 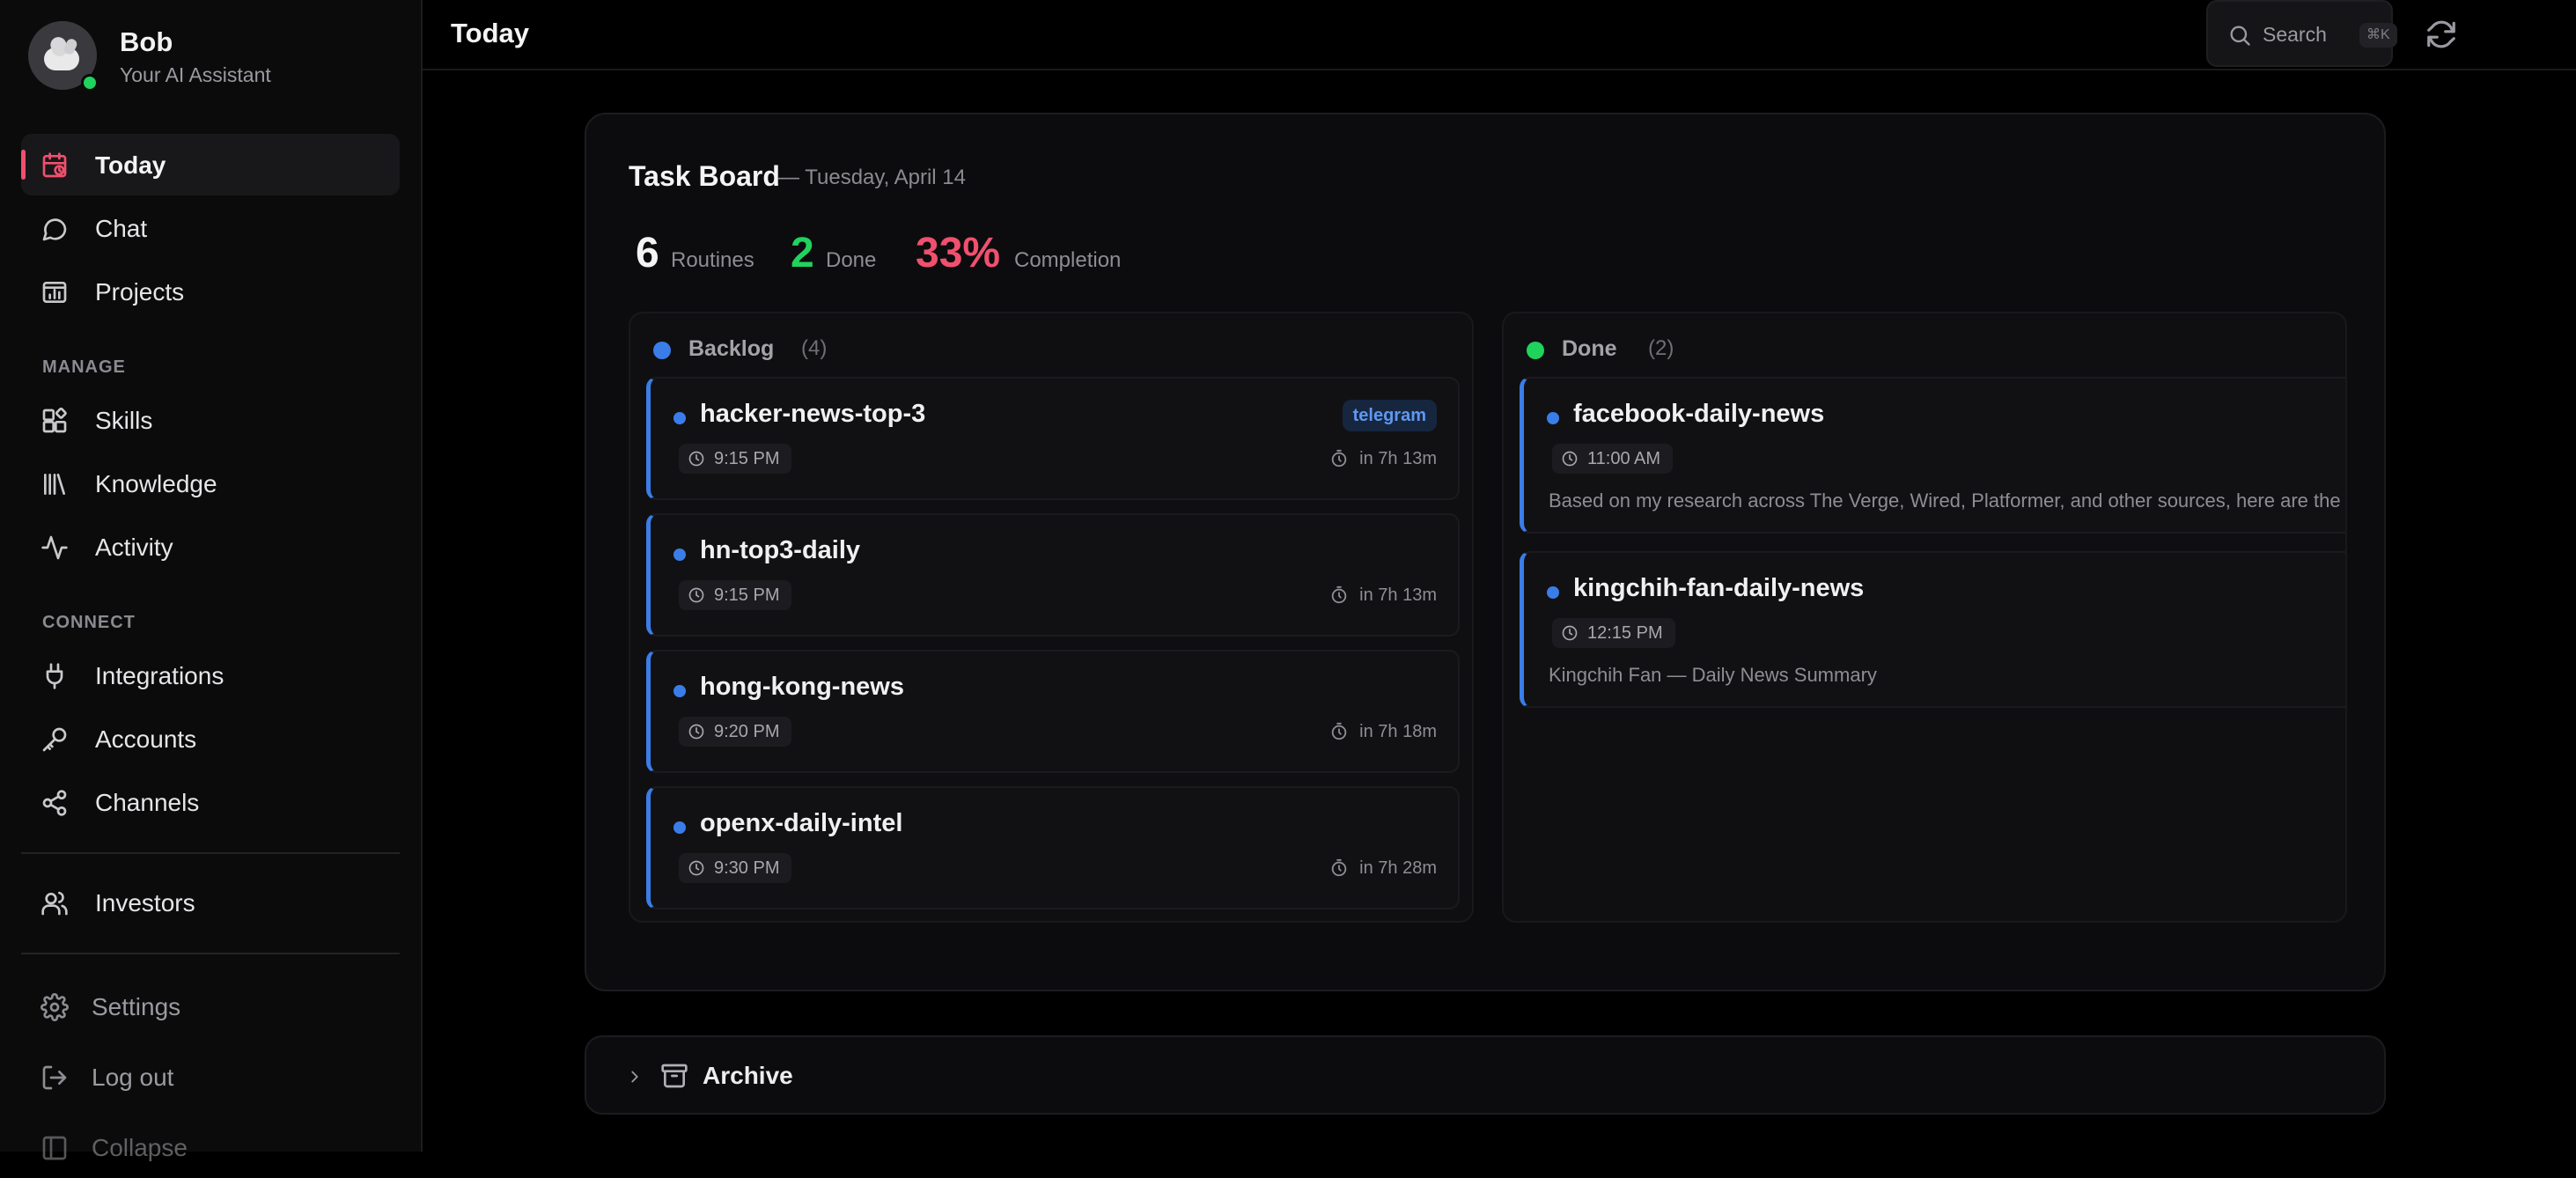 I want to click on task-eta: in 7h 18m, so click(x=1383, y=732).